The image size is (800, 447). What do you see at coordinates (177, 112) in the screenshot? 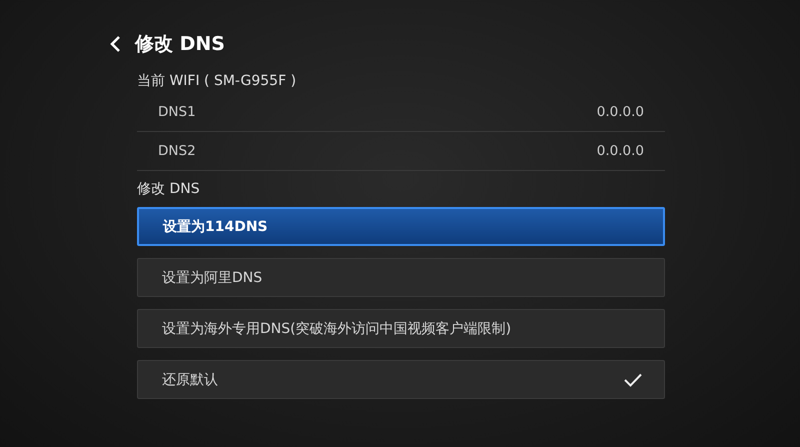
I see `dns-label: DNS1` at bounding box center [177, 112].